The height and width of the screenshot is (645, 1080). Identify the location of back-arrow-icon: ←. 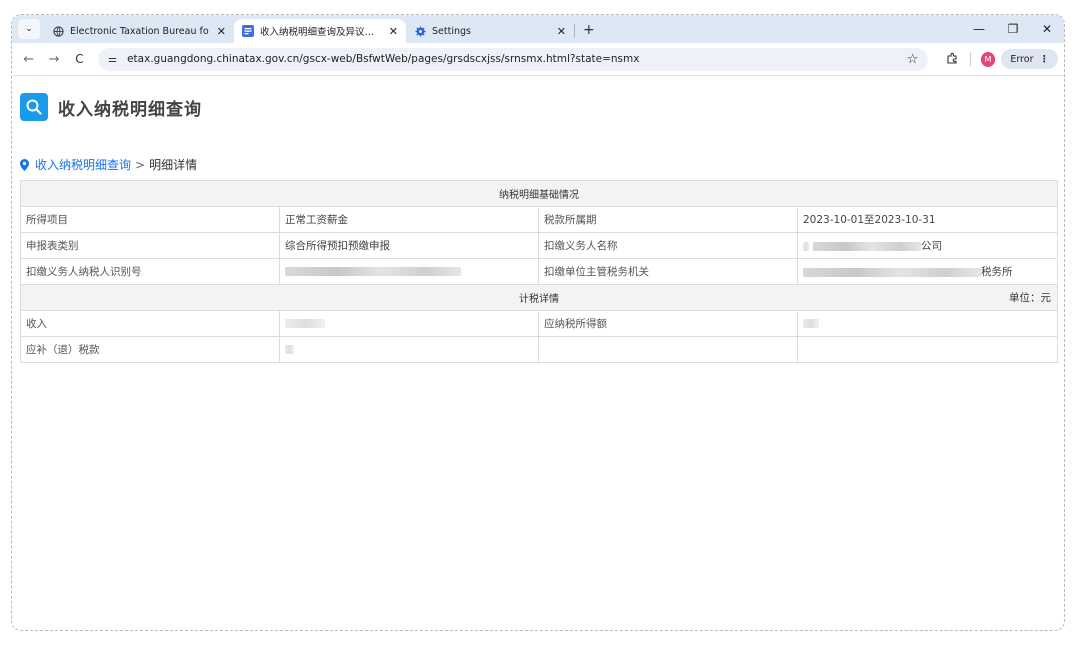
(28, 59).